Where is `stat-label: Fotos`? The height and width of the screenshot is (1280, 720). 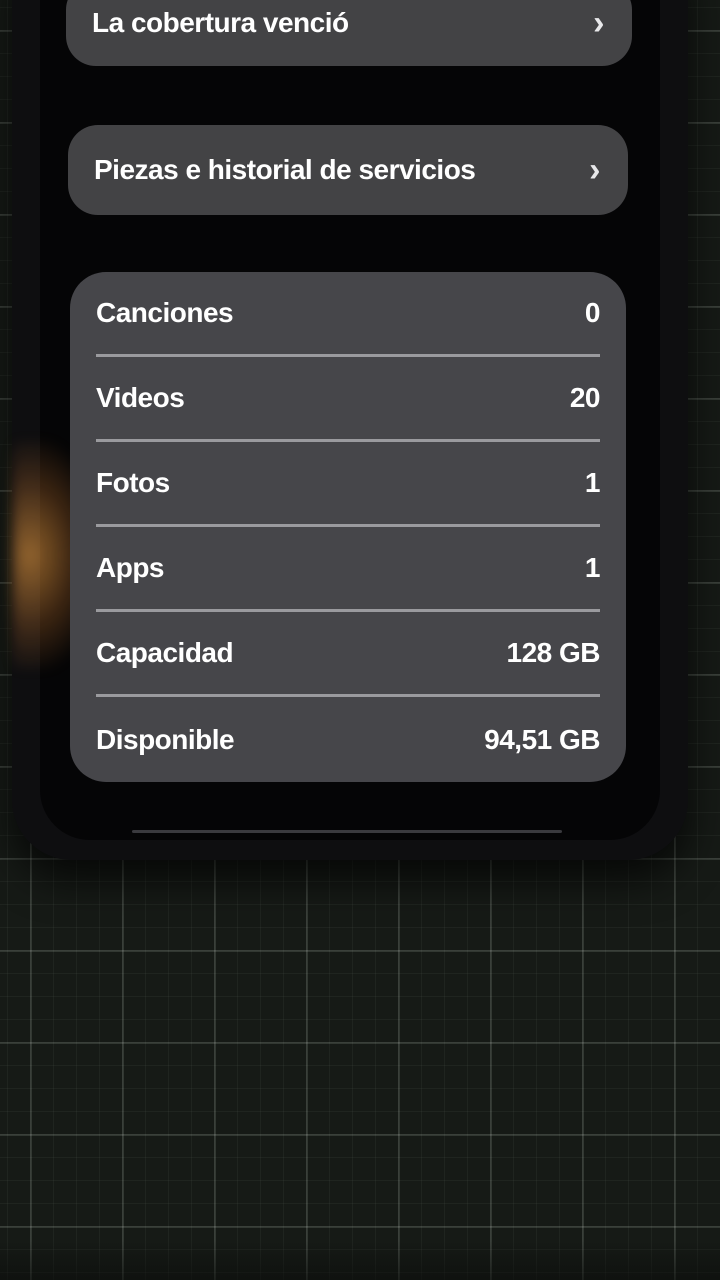
stat-label: Fotos is located at coordinates (133, 482).